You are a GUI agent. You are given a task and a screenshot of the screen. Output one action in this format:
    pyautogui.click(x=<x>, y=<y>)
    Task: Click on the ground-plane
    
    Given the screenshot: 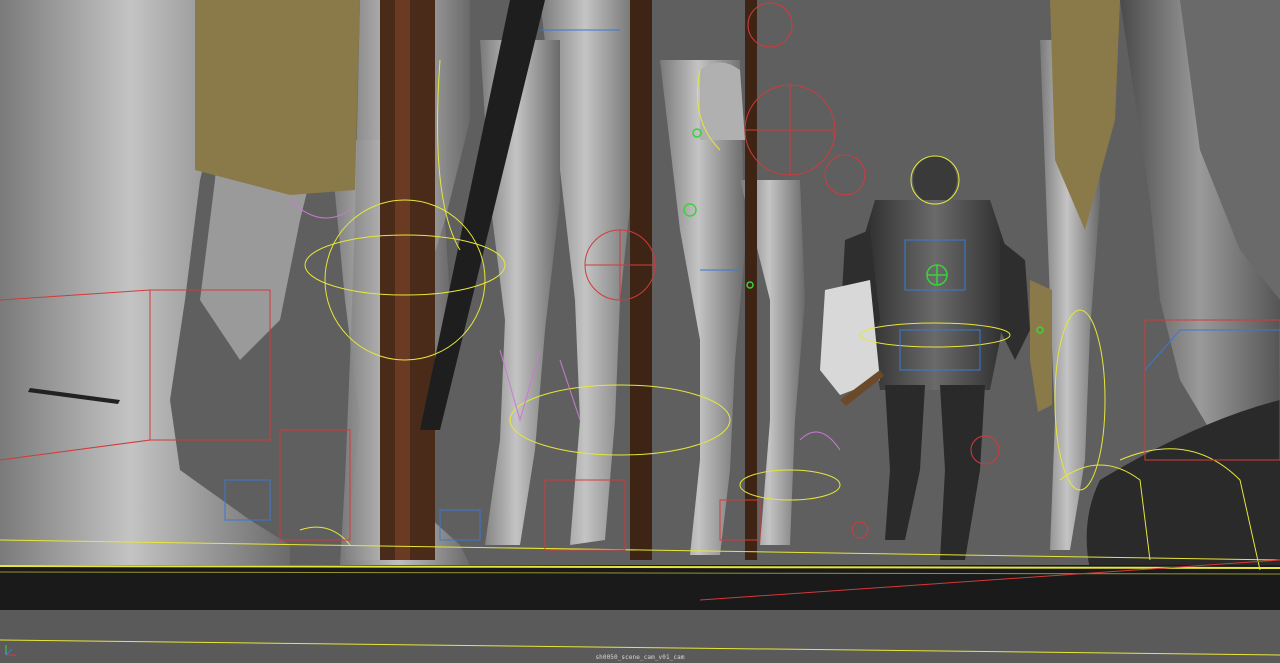 What is the action you would take?
    pyautogui.click(x=640, y=614)
    